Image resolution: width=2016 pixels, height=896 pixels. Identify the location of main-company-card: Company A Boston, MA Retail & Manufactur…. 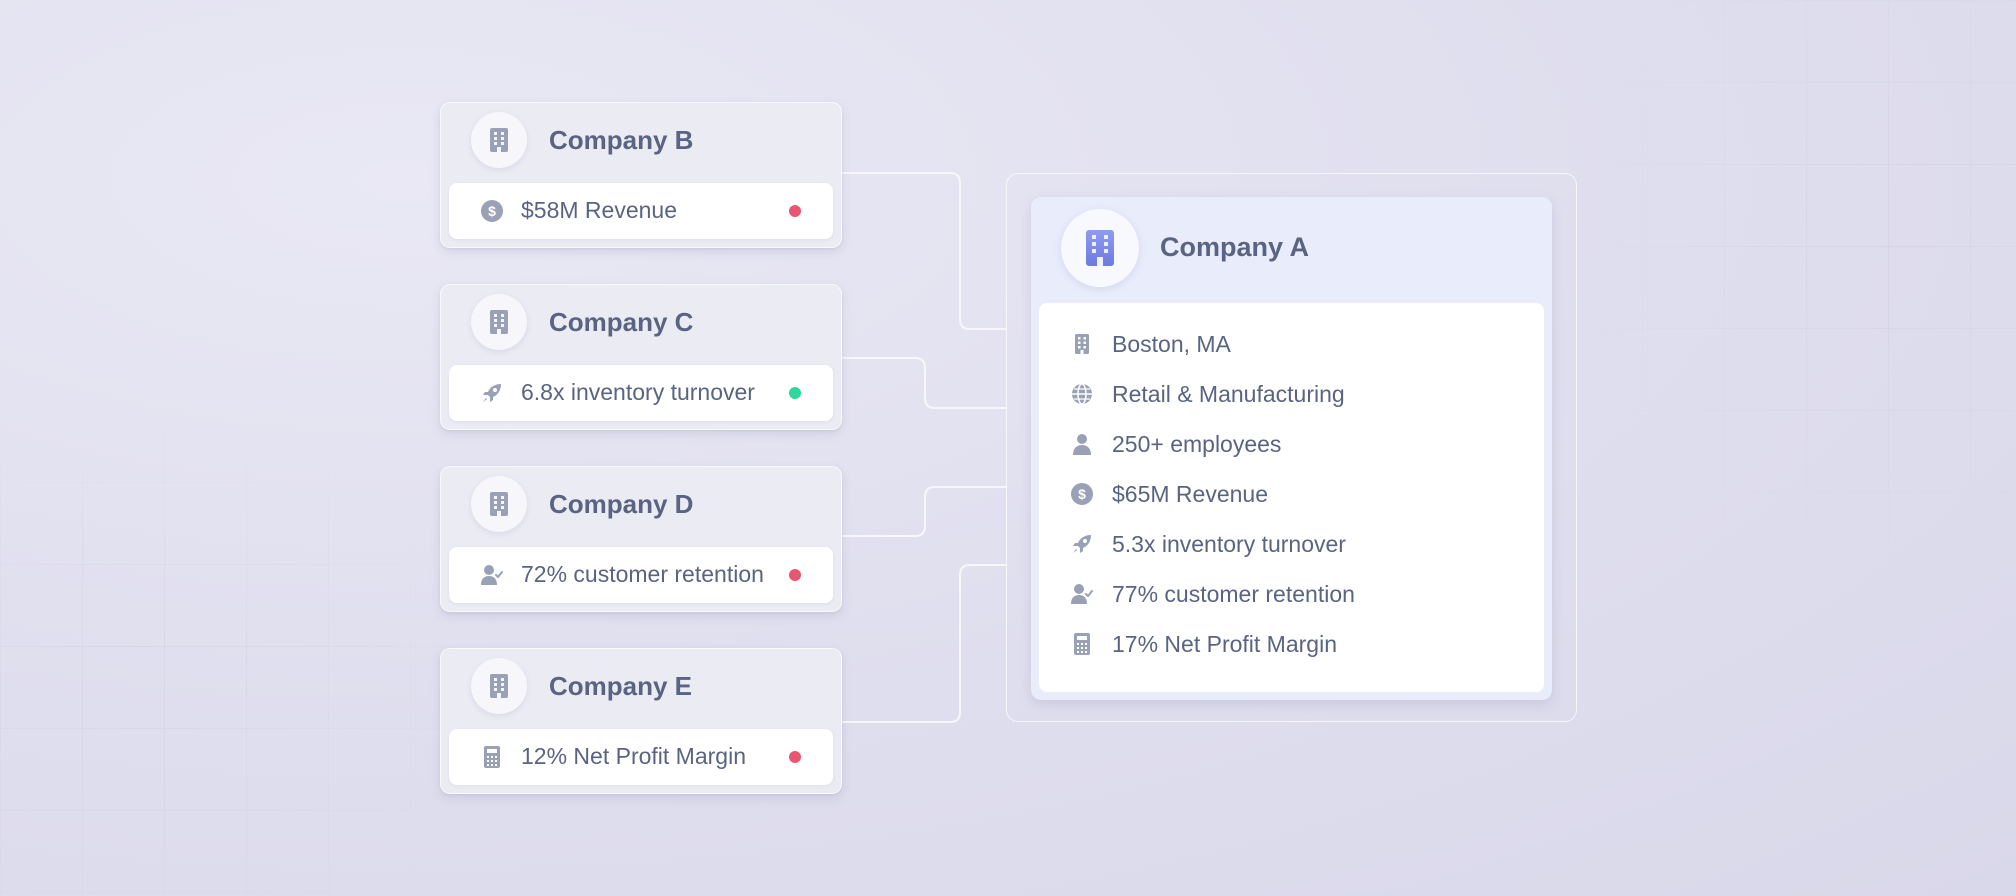
(1291, 448).